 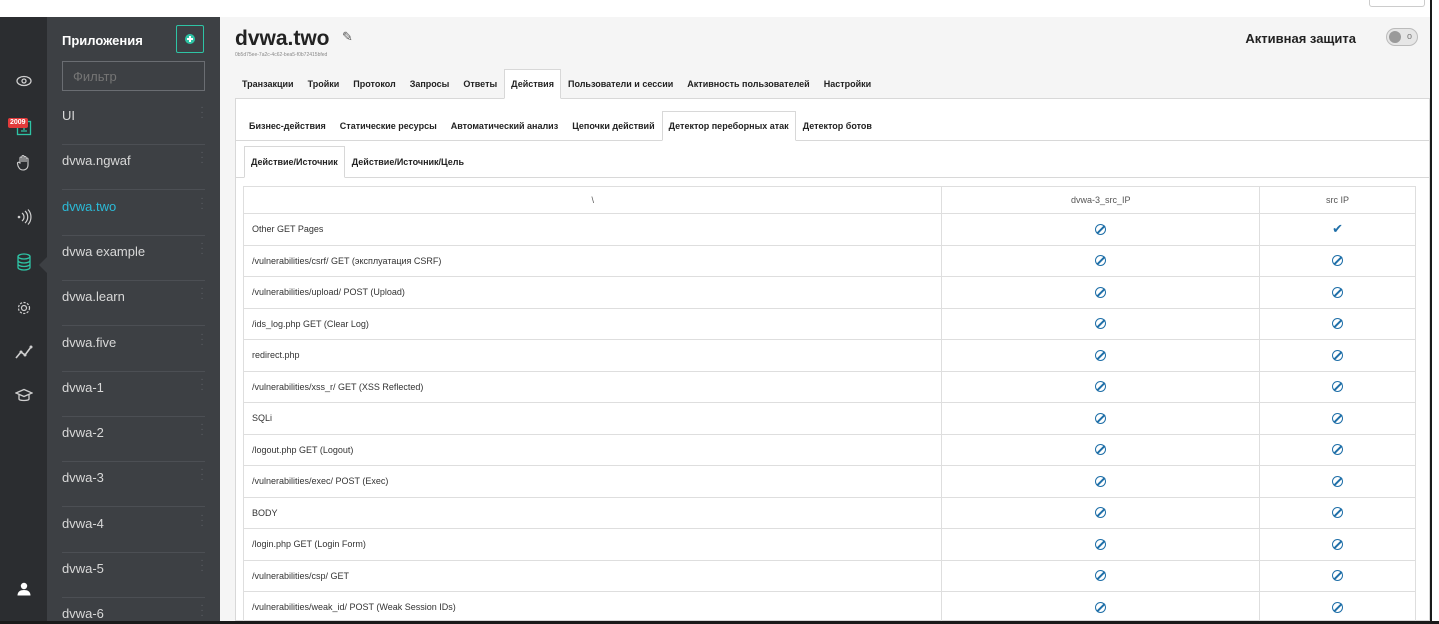 What do you see at coordinates (133, 575) in the screenshot?
I see `app-item: dvwa-5 · · ·` at bounding box center [133, 575].